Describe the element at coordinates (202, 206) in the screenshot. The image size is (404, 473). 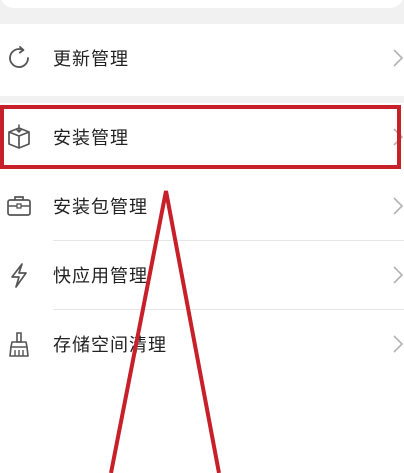
I see `menu-item-package-management: 安装包管理` at that location.